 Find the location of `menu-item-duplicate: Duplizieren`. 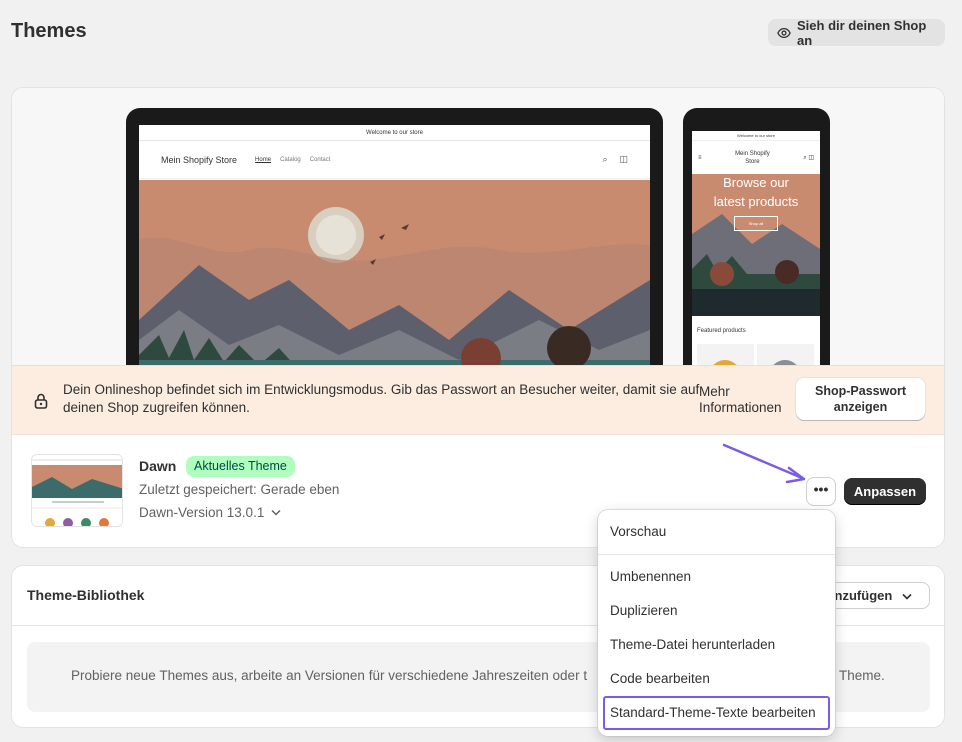

menu-item-duplicate: Duplizieren is located at coordinates (644, 610).